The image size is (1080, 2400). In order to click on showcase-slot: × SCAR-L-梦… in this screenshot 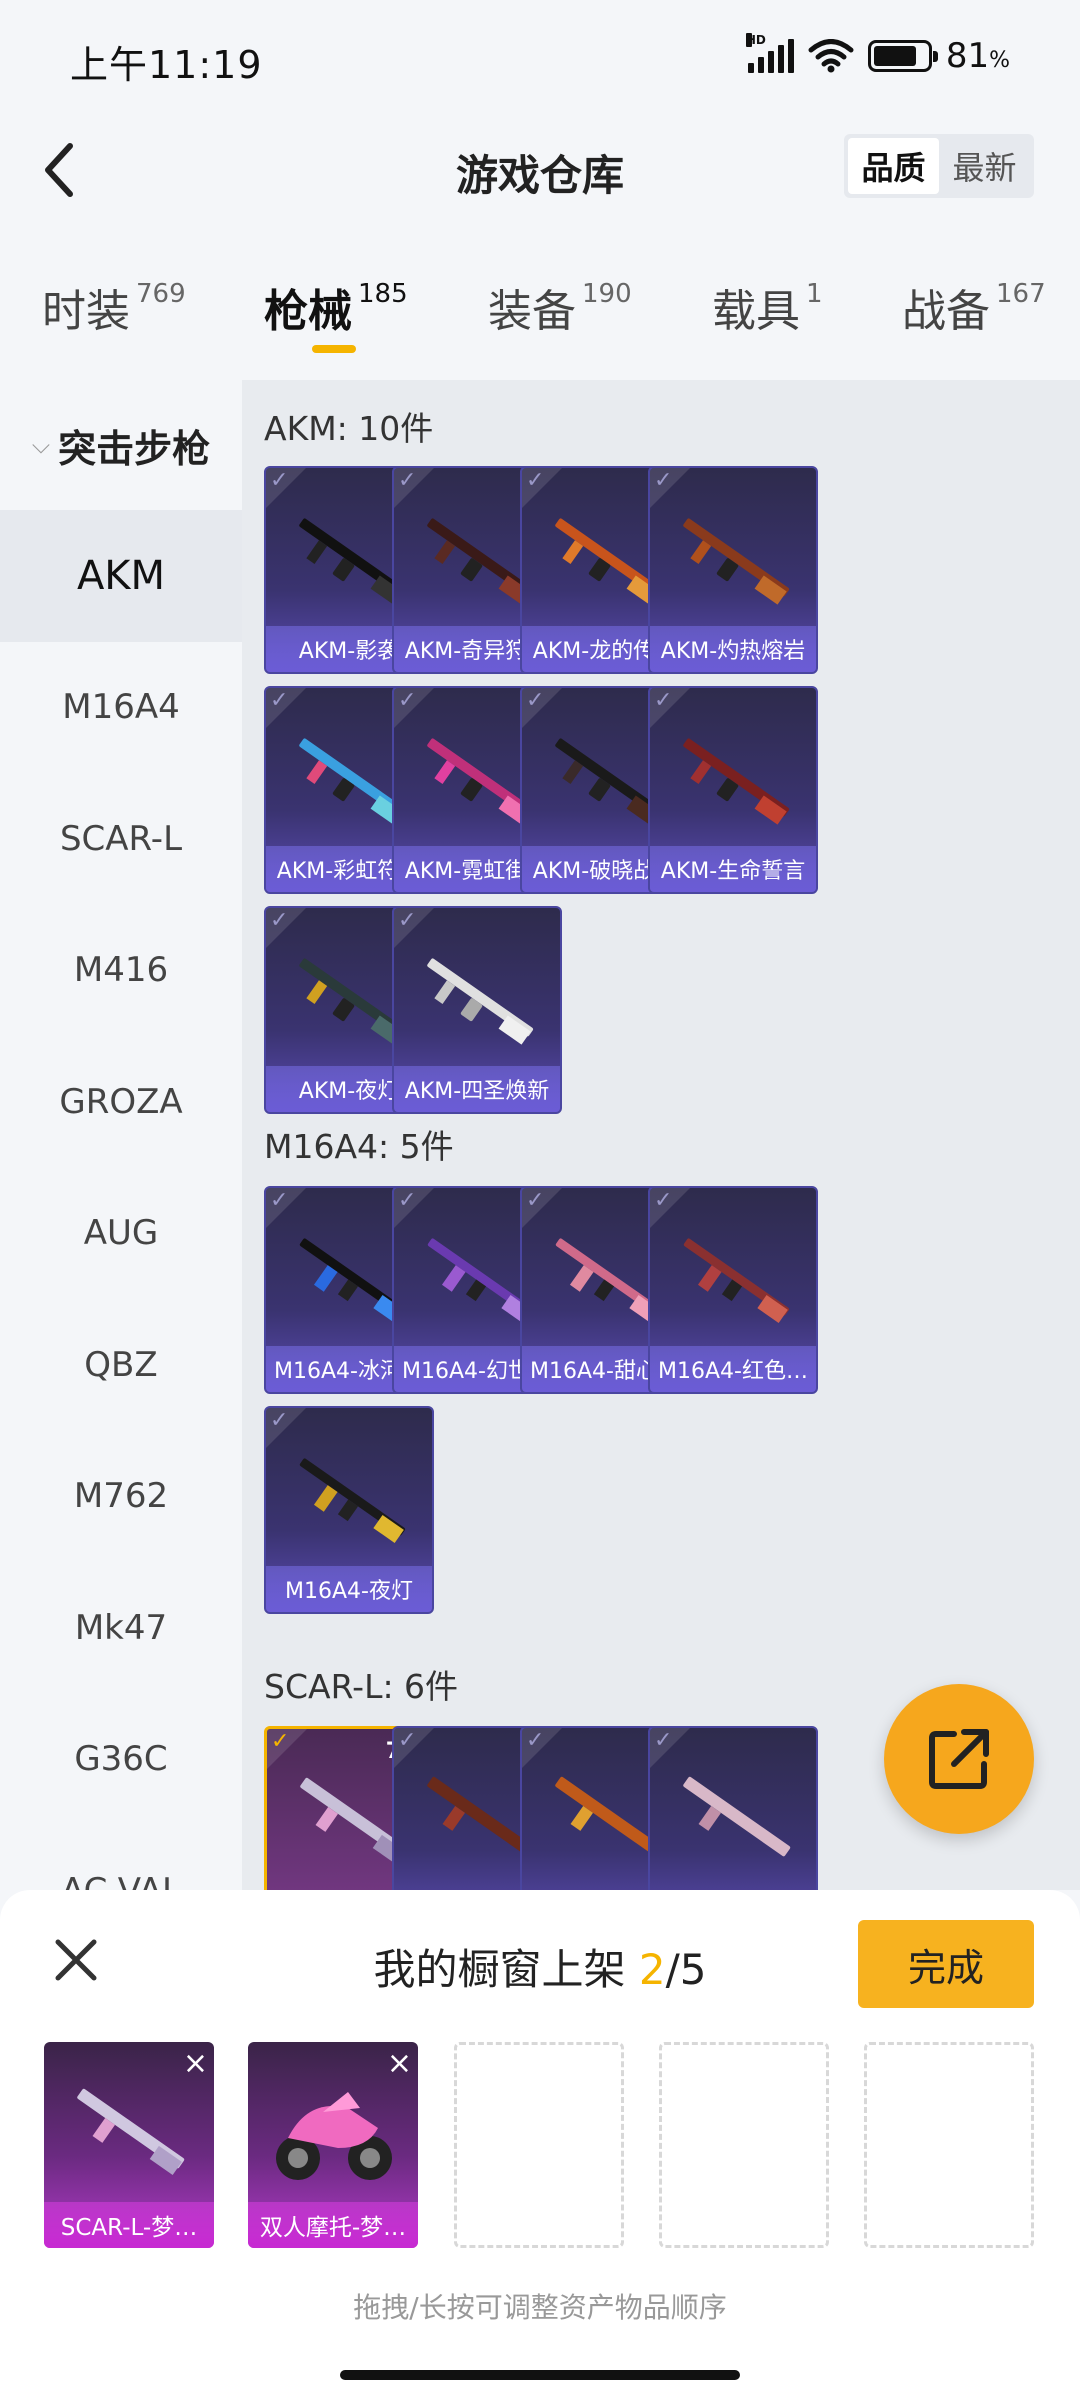, I will do `click(129, 2145)`.